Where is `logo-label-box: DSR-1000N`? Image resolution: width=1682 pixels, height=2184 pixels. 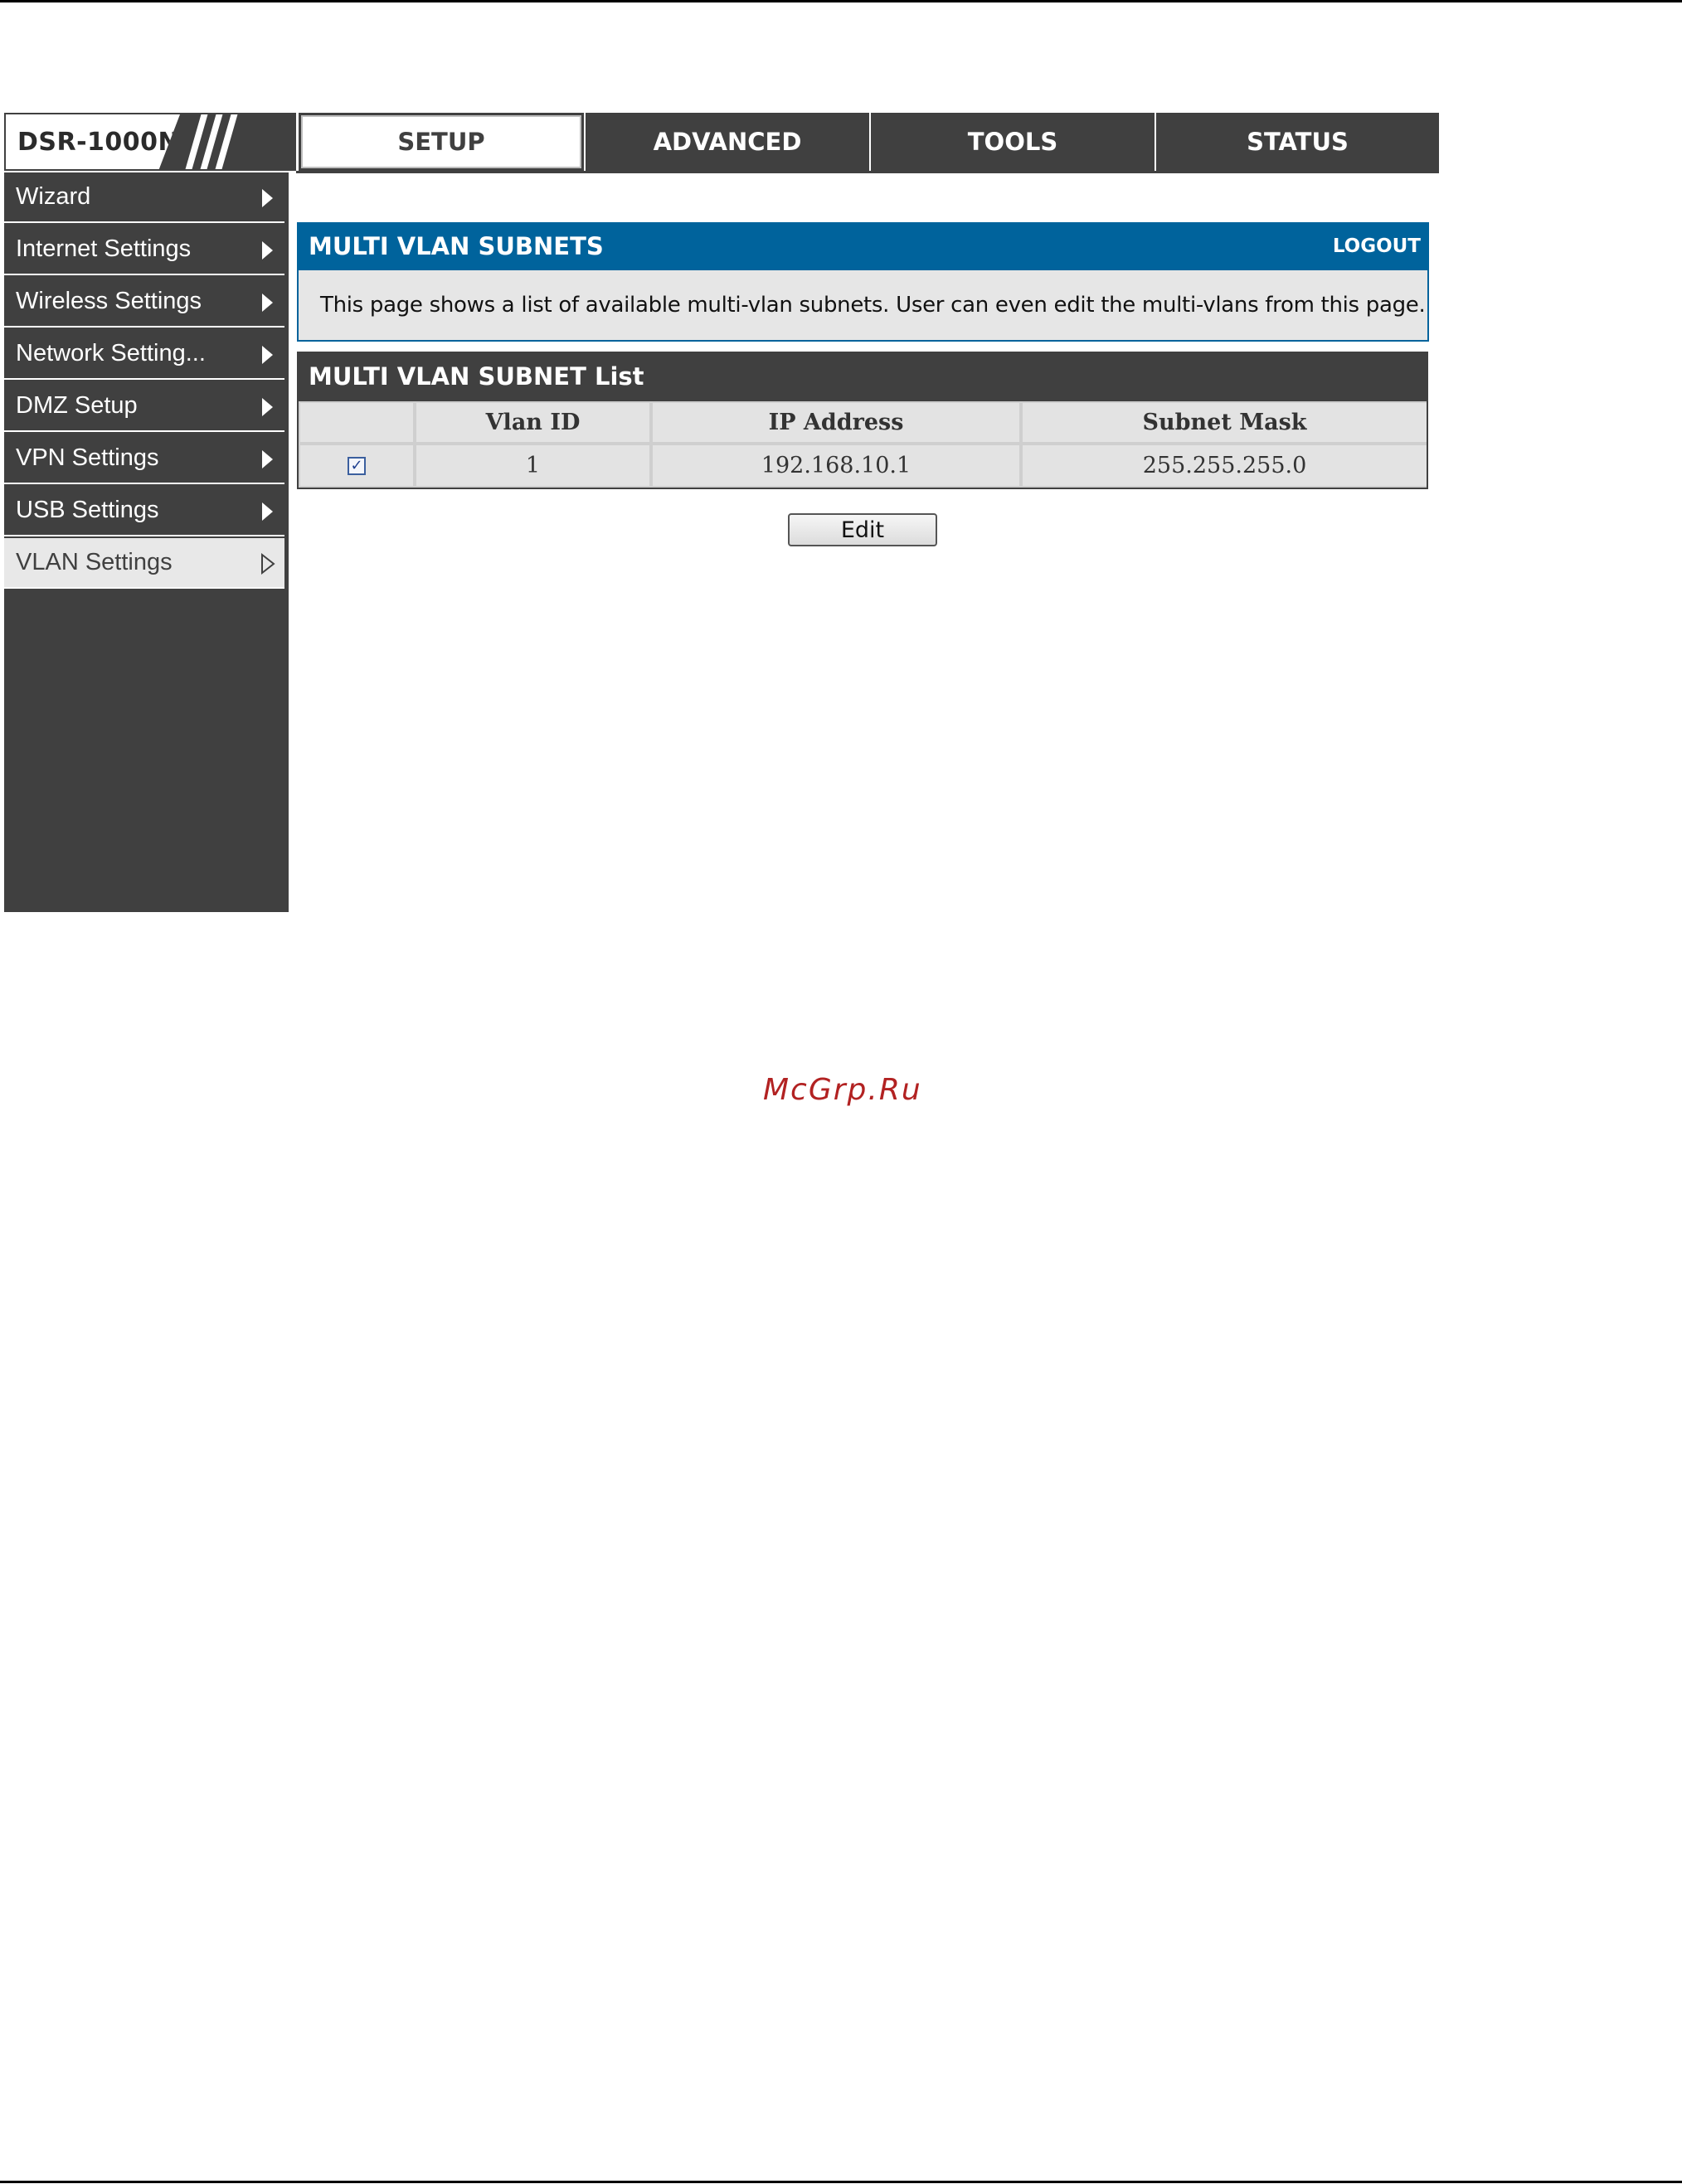 logo-label-box: DSR-1000N is located at coordinates (93, 141).